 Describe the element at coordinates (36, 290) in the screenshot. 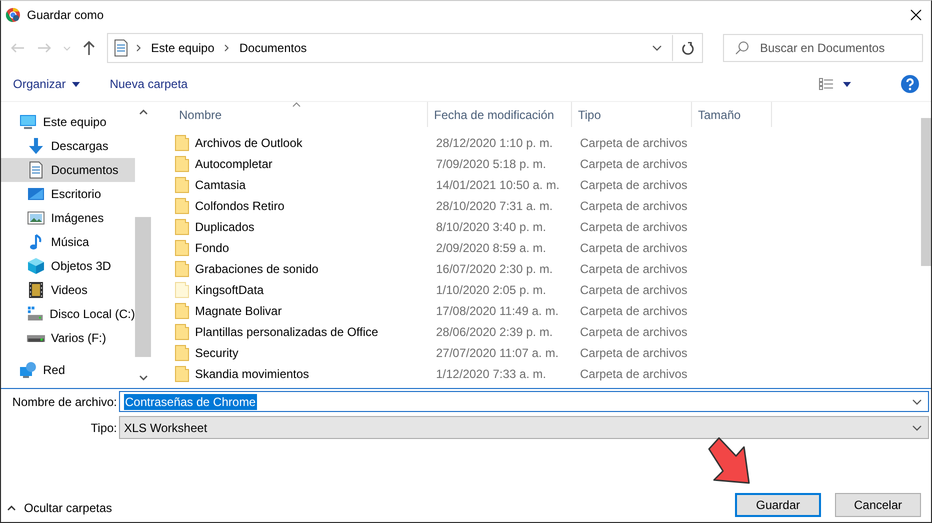

I see `video-icon` at that location.